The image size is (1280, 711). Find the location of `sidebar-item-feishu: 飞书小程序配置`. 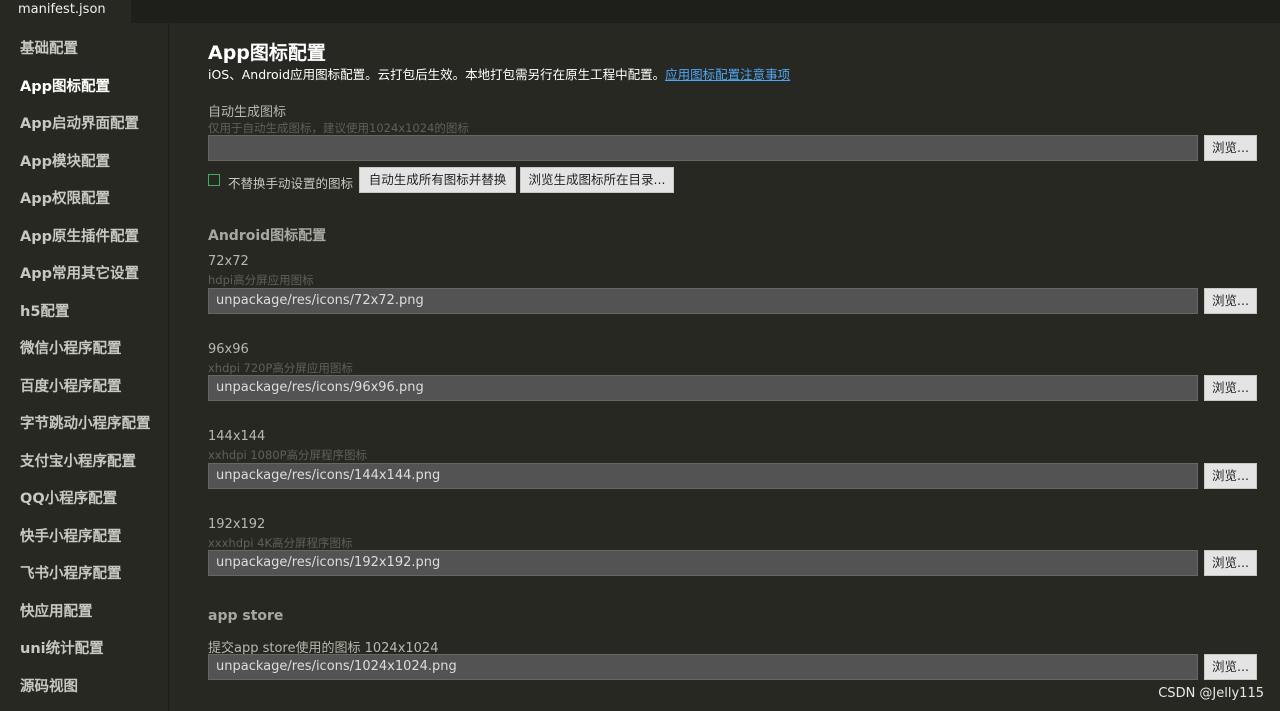

sidebar-item-feishu: 飞书小程序配置 is located at coordinates (71, 572).